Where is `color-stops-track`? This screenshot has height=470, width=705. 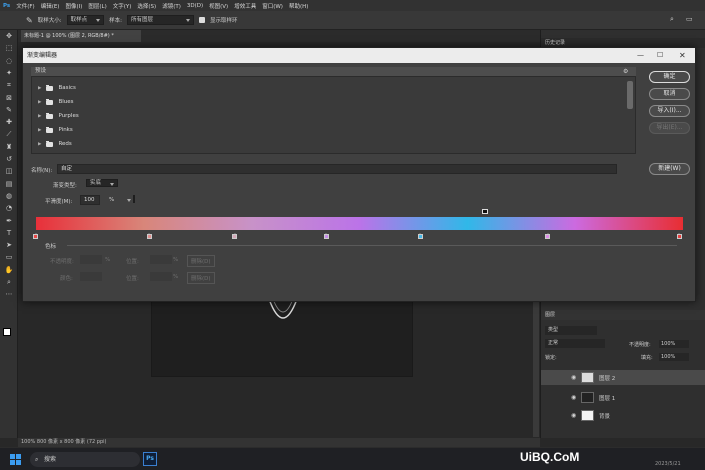 color-stops-track is located at coordinates (358, 236).